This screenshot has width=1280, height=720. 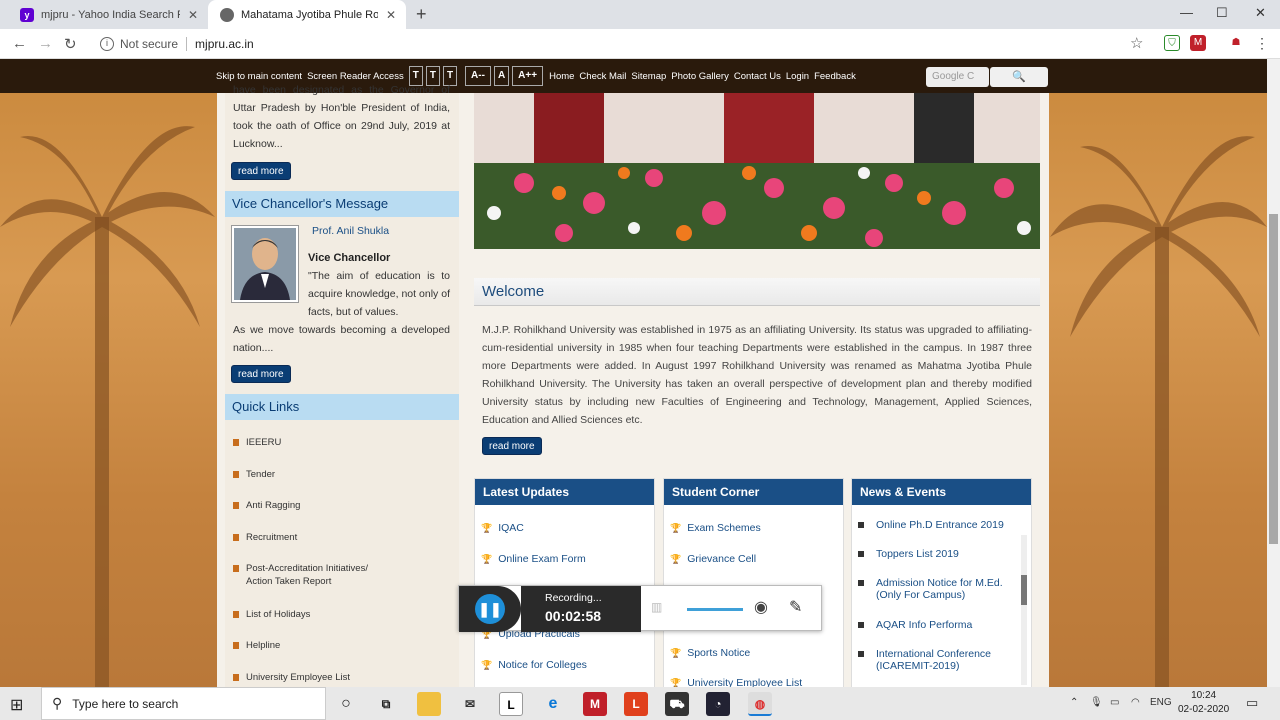 What do you see at coordinates (1236, 43) in the screenshot?
I see `profile-extension-icon: ☗` at bounding box center [1236, 43].